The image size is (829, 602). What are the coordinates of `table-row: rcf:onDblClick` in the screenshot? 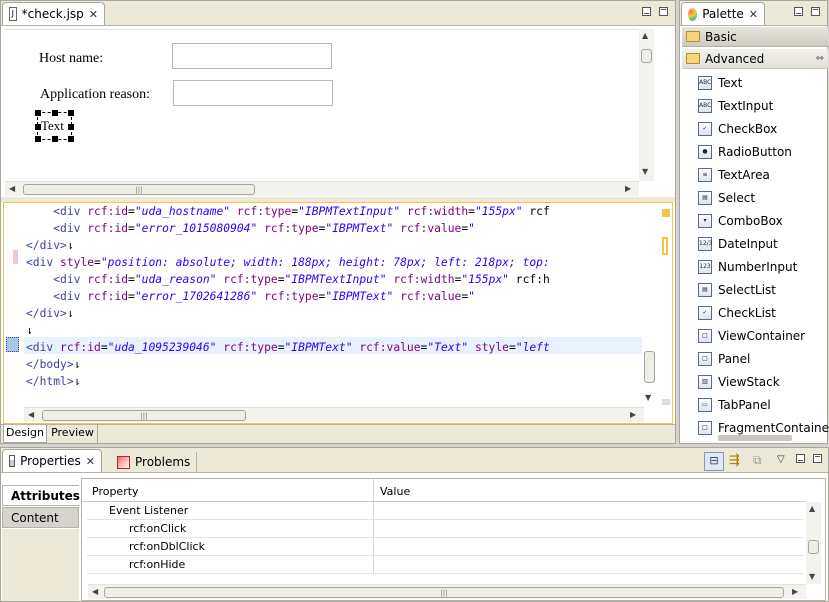 It's located at (445, 547).